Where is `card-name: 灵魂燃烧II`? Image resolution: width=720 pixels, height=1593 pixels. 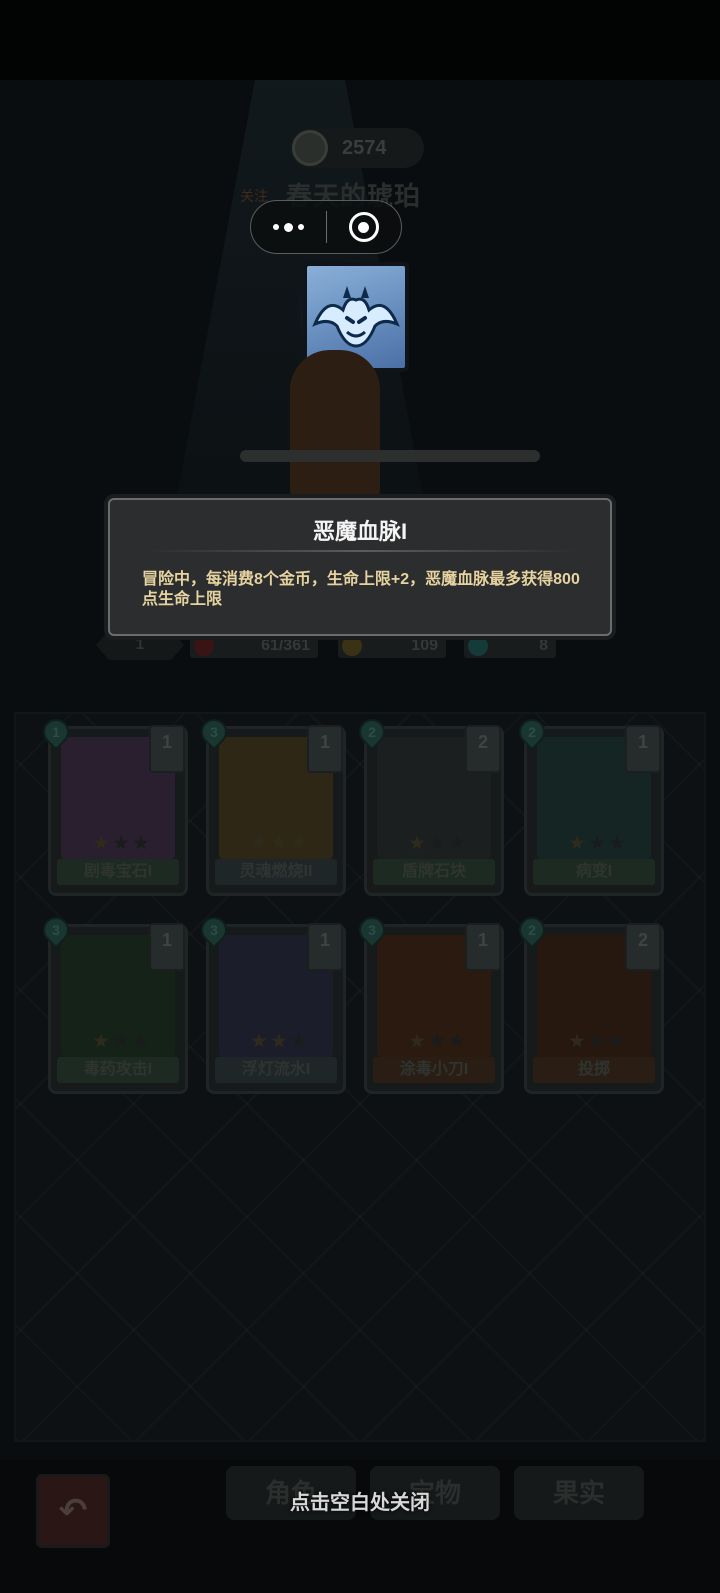 card-name: 灵魂燃烧II is located at coordinates (276, 872).